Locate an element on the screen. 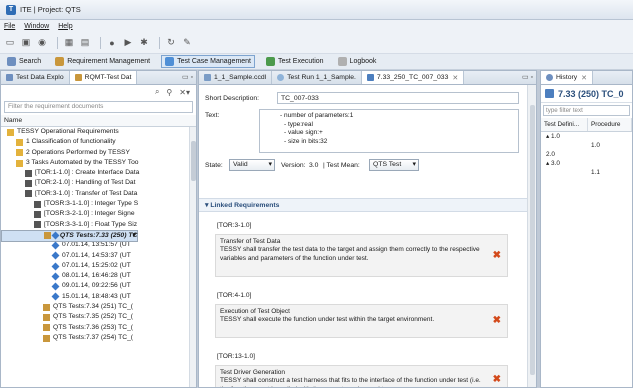 This screenshot has height=388, width=633. perspective-test-execution: Test Execution is located at coordinates (295, 61).